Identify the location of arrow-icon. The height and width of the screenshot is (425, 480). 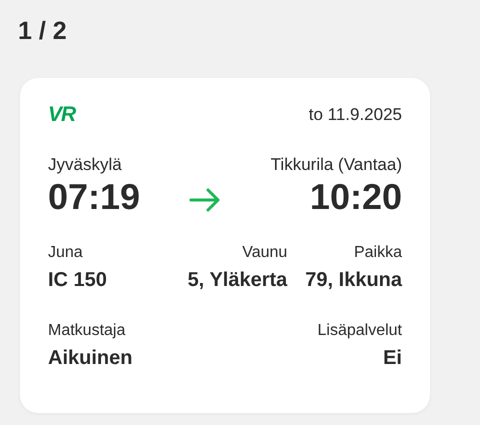
(205, 200).